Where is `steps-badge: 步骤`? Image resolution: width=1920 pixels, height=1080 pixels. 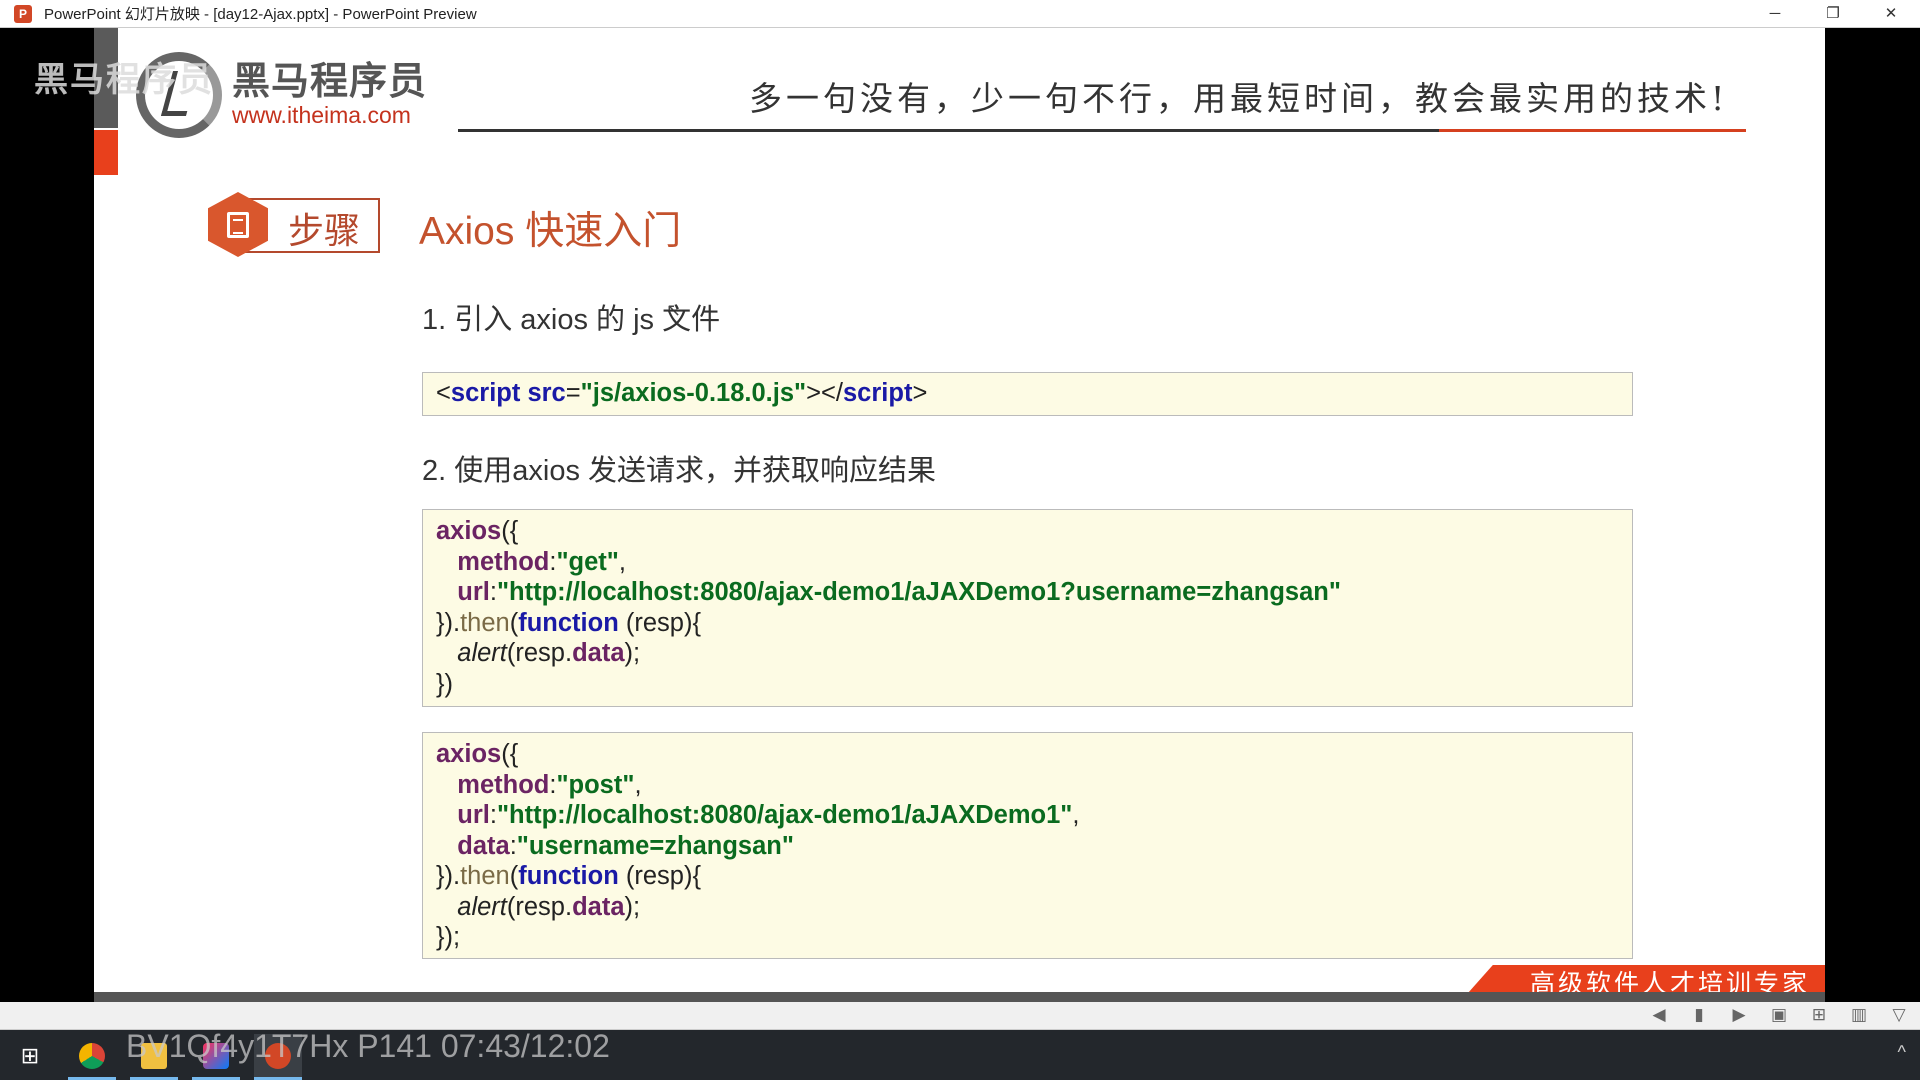 steps-badge: 步骤 is located at coordinates (294, 224).